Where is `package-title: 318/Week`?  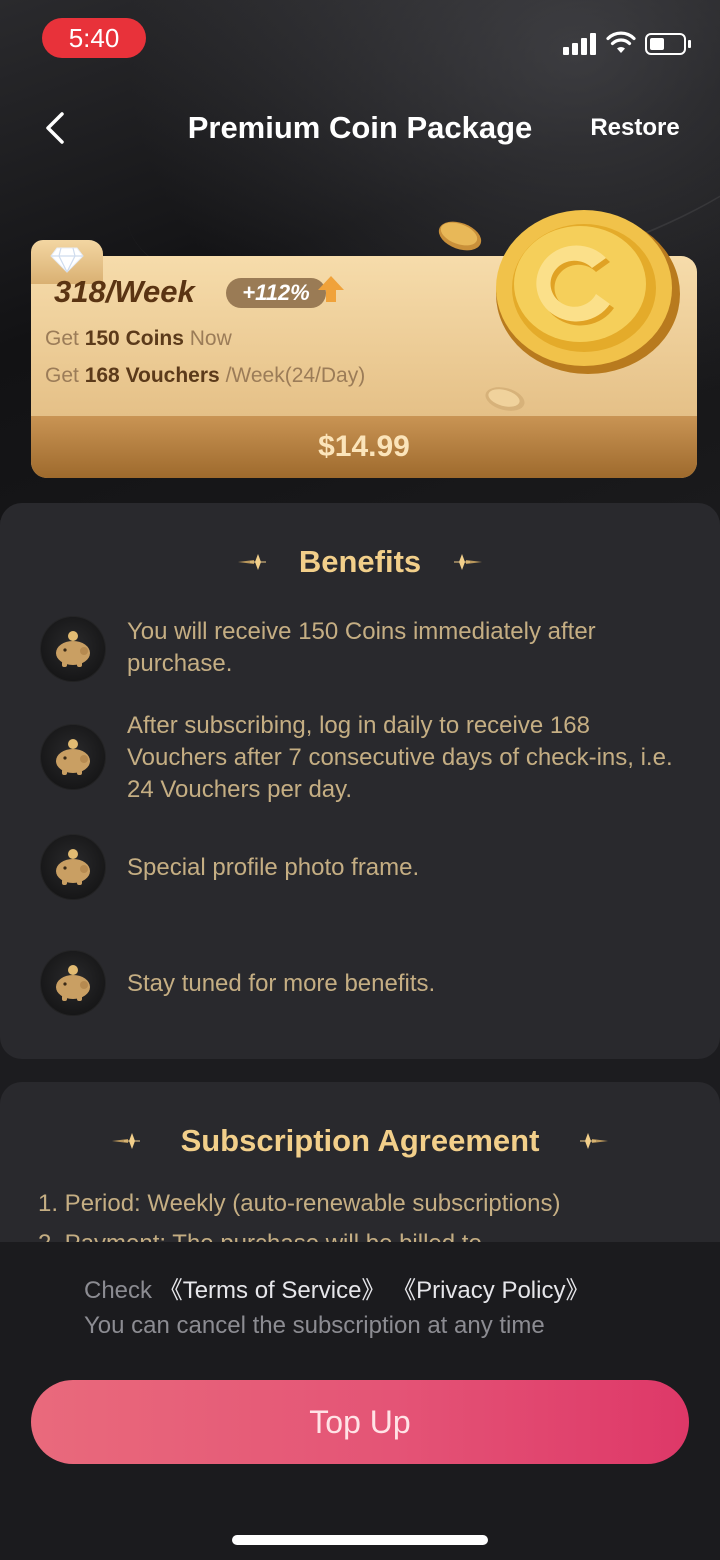 package-title: 318/Week is located at coordinates (124, 291).